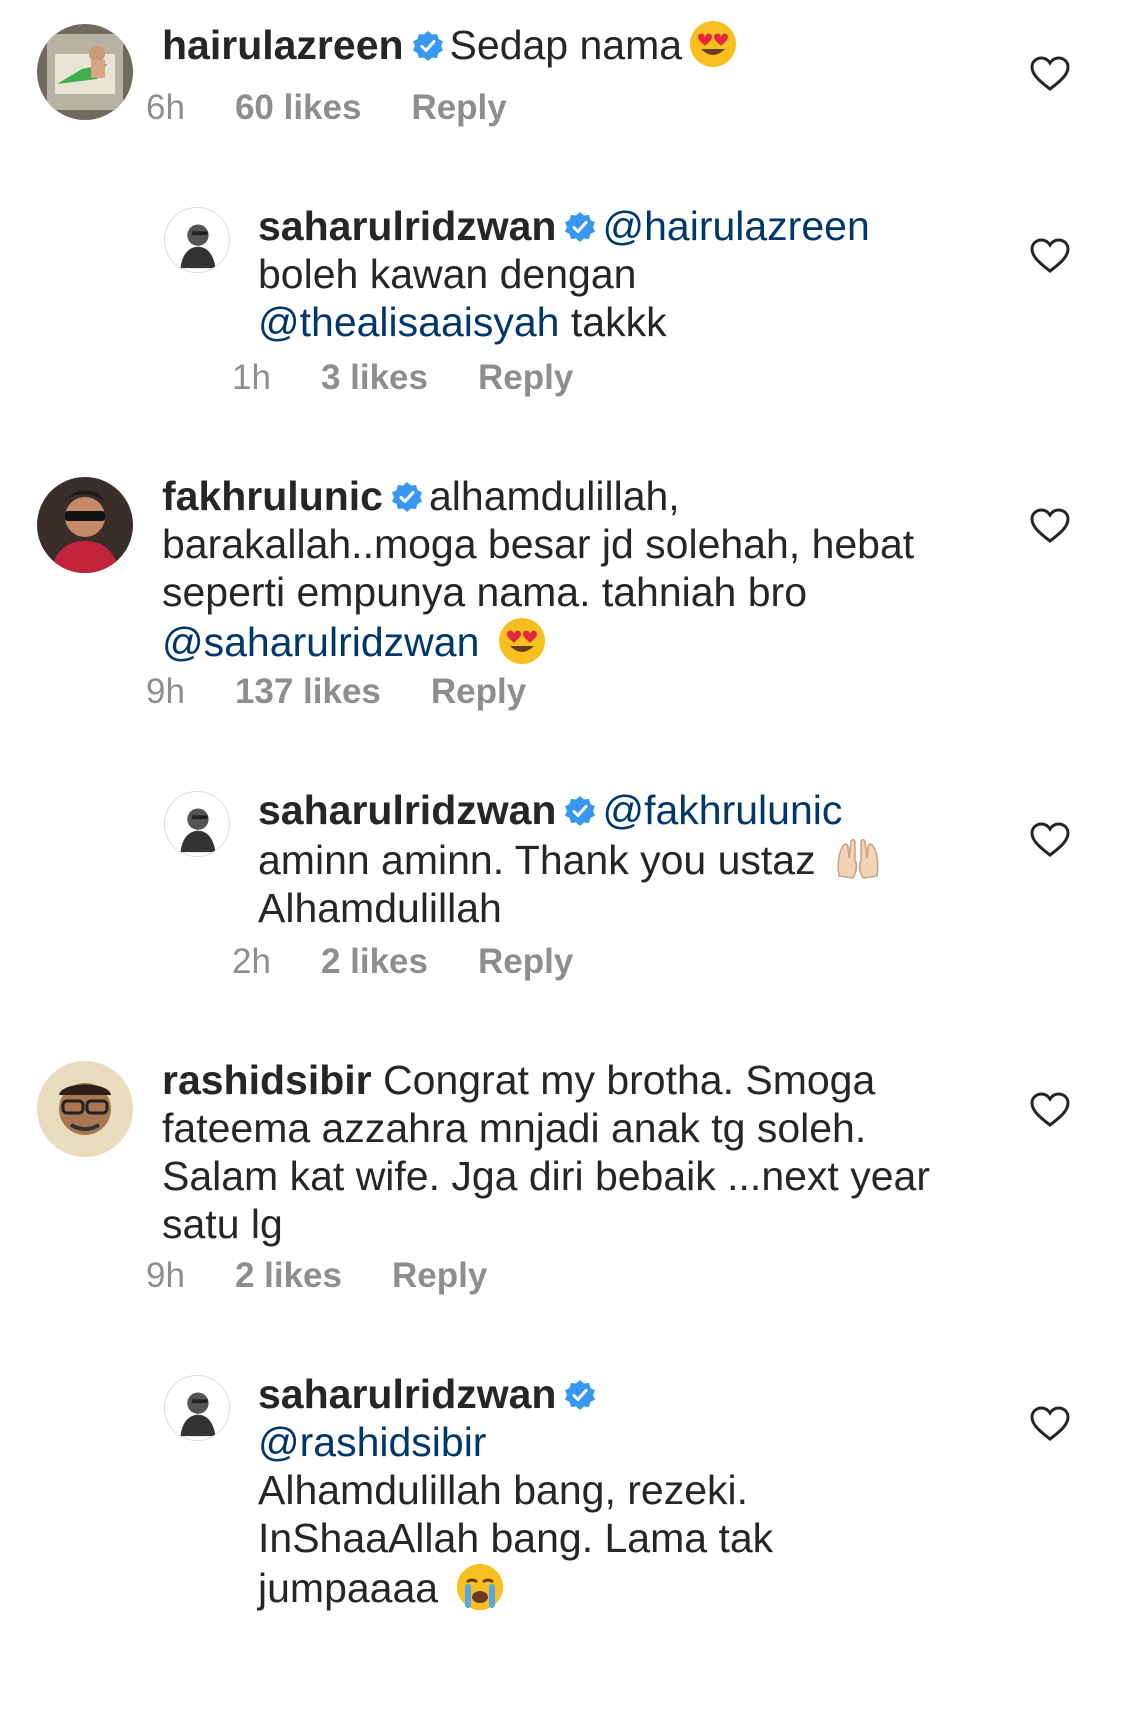  Describe the element at coordinates (308, 692) in the screenshot. I see `likes-count: 137 likes` at that location.